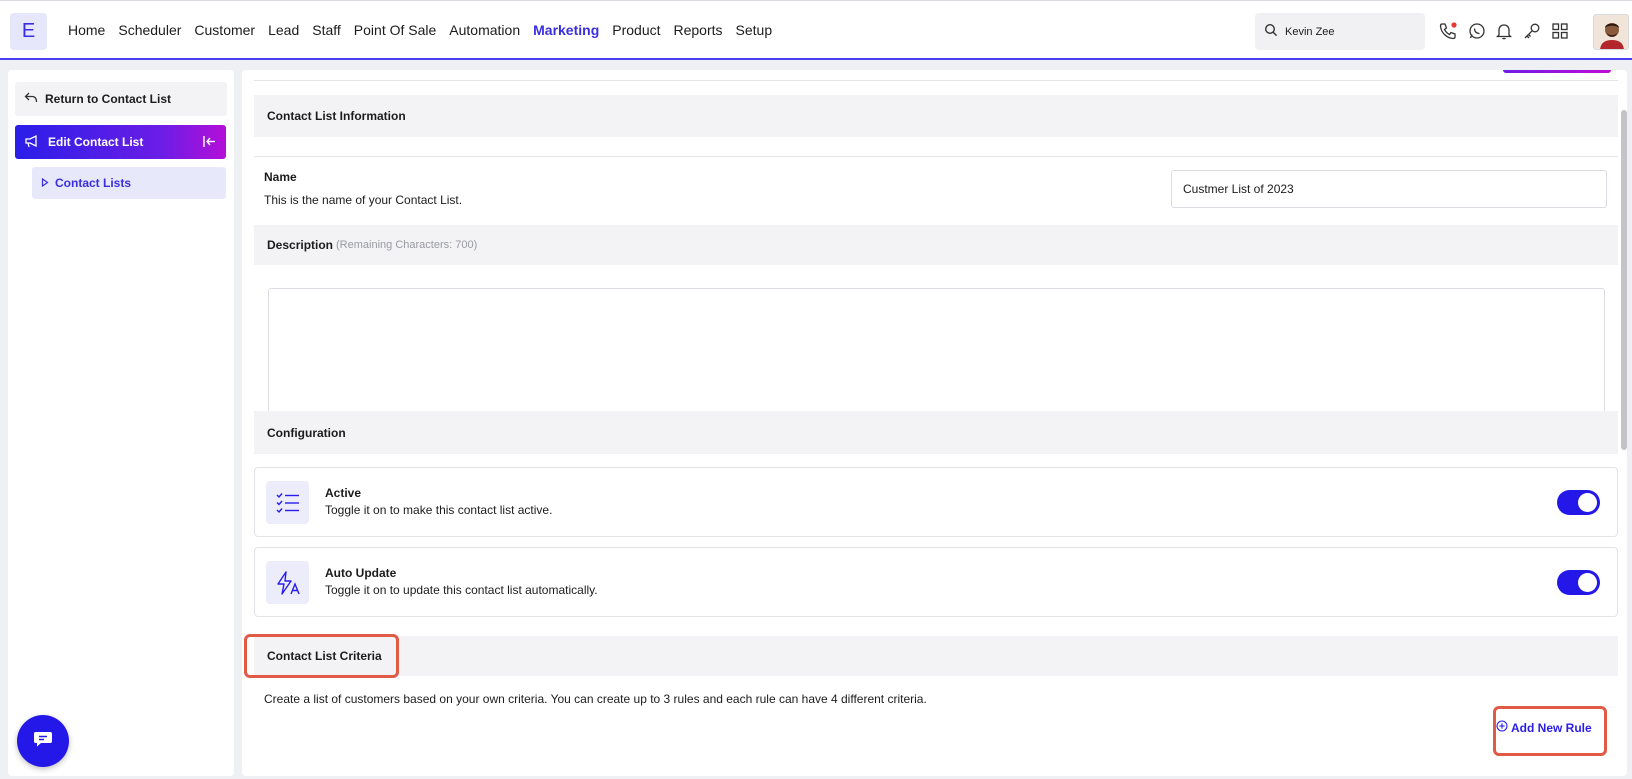 The width and height of the screenshot is (1632, 779). I want to click on chat-icon, so click(43, 741).